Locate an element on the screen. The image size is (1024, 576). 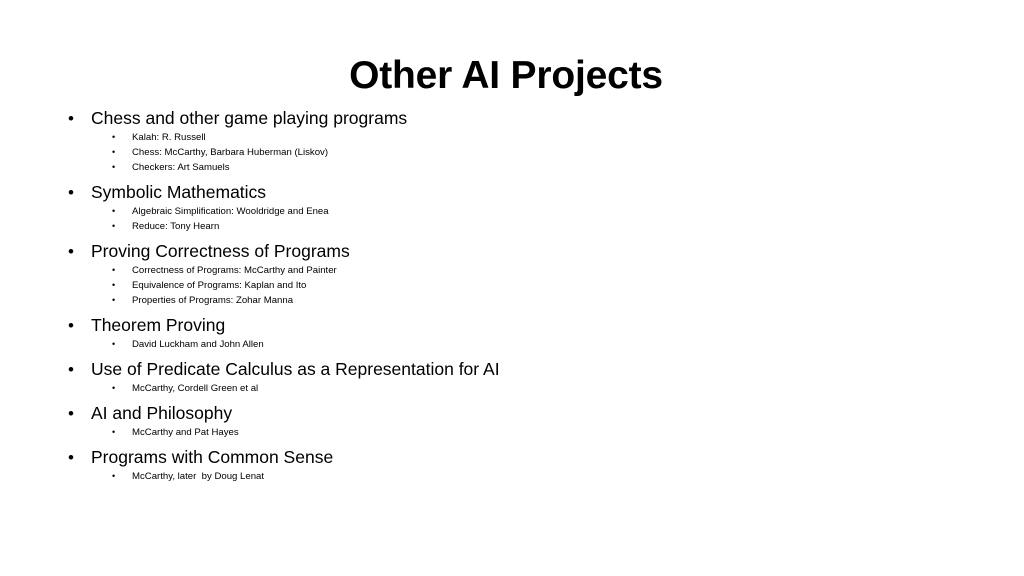
bullet-level1: • Proving Correctness of Programs is located at coordinates (518, 251).